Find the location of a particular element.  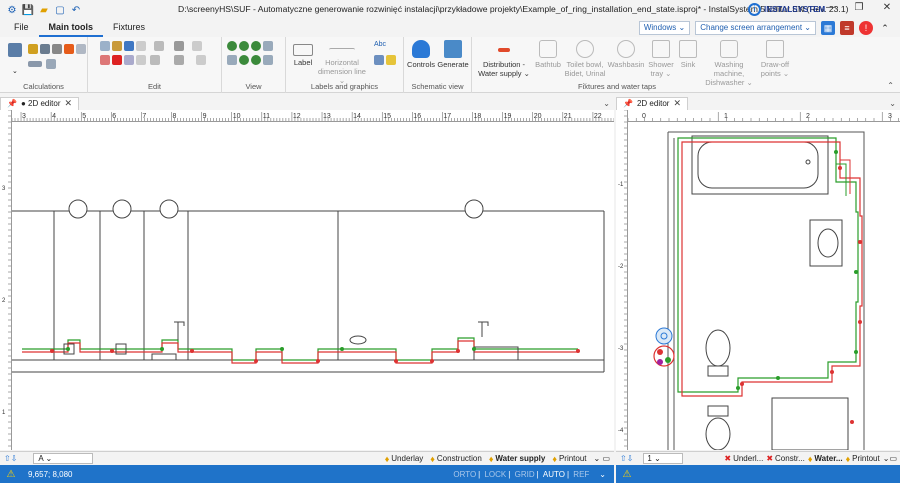

hidden-icon: ✖ is located at coordinates (770, 458).